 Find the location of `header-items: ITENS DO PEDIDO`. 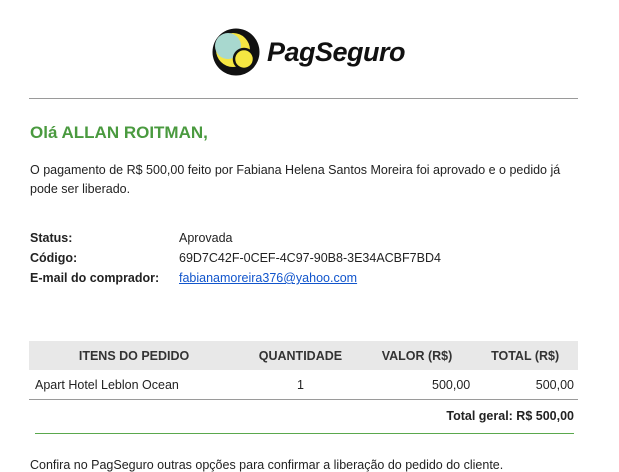

header-items: ITENS DO PEDIDO is located at coordinates (134, 355).